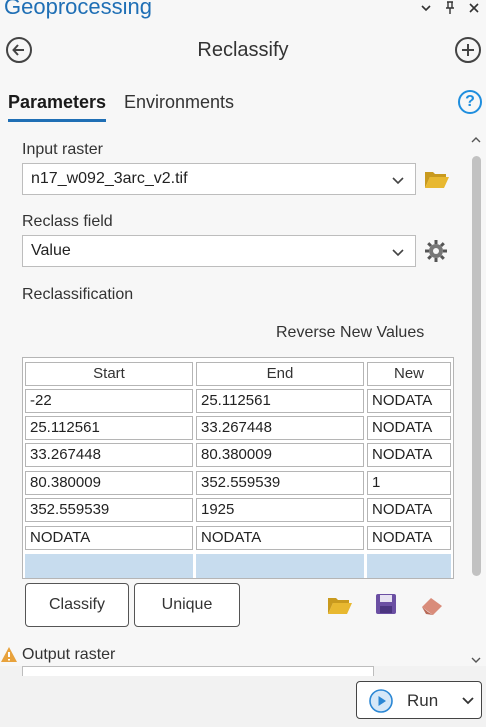 The height and width of the screenshot is (727, 486). I want to click on classify-button: Classify, so click(77, 605).